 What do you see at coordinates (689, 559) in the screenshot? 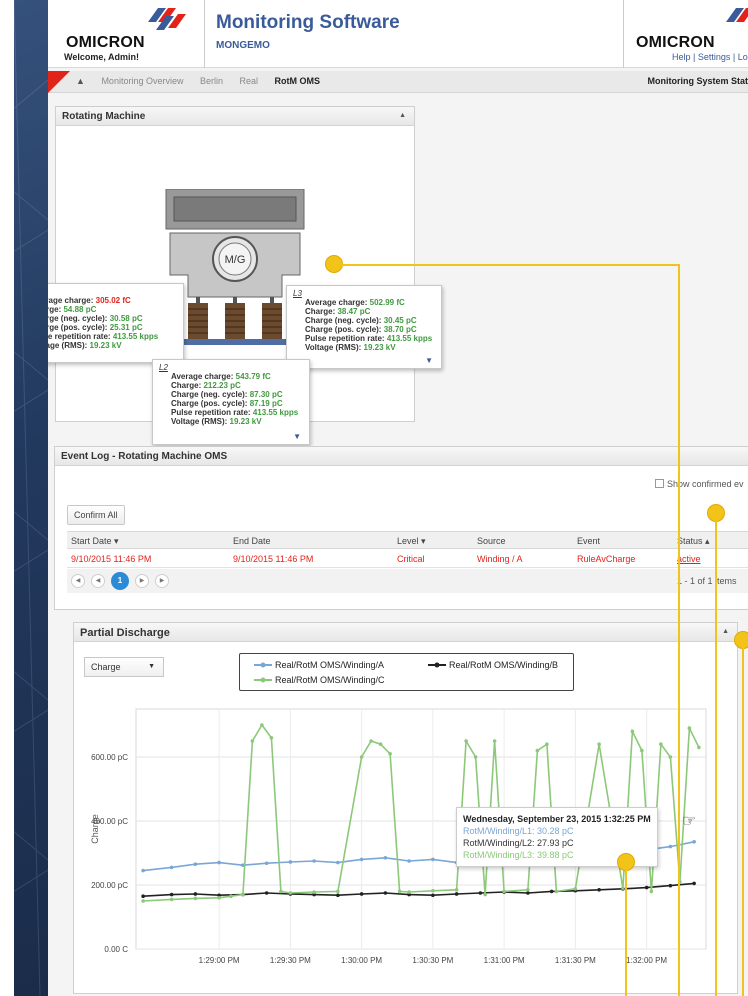
I see `cell-status-link: active` at bounding box center [689, 559].